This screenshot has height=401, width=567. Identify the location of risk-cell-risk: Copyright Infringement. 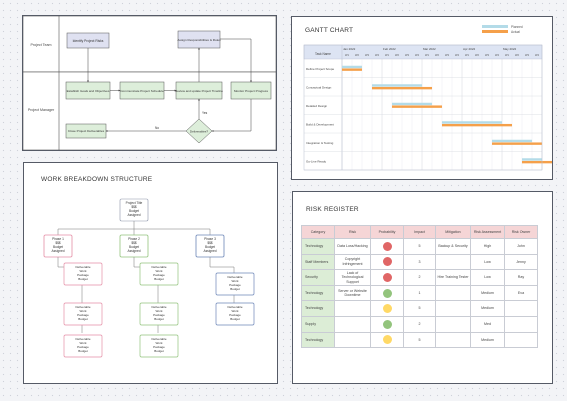
(352, 262).